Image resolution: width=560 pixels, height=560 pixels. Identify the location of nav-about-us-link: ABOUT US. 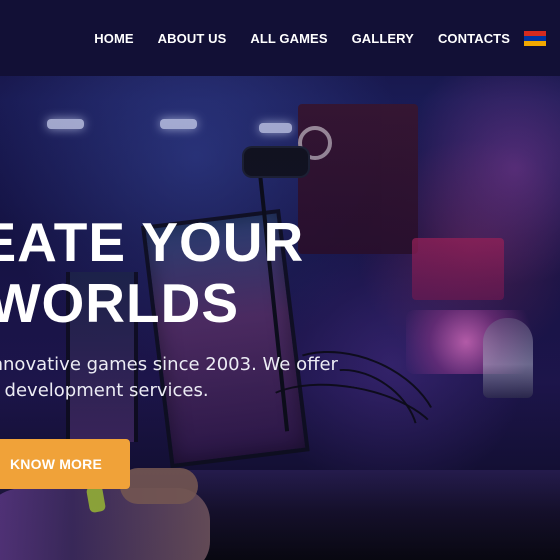
(192, 38).